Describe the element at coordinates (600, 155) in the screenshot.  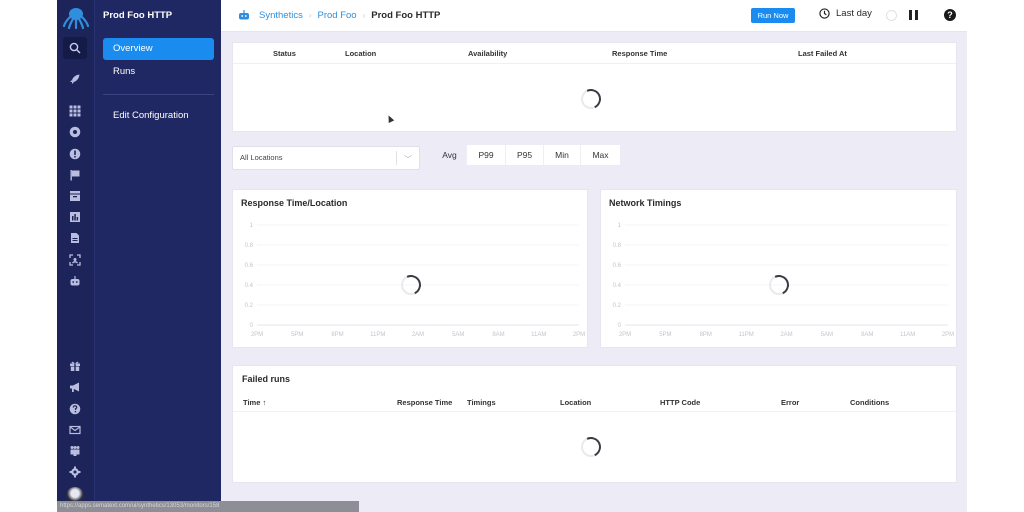
I see `aggregation-max-button: Max` at that location.